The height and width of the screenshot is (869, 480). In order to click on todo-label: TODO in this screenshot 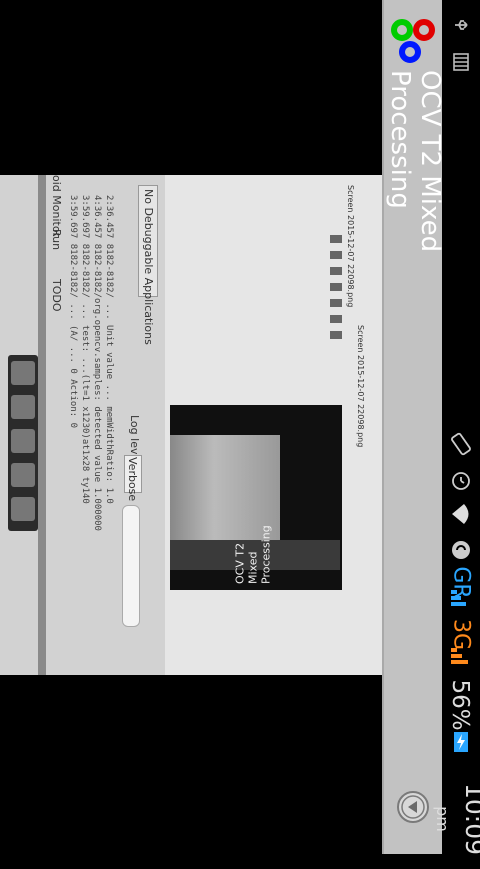, I will do `click(56, 295)`.